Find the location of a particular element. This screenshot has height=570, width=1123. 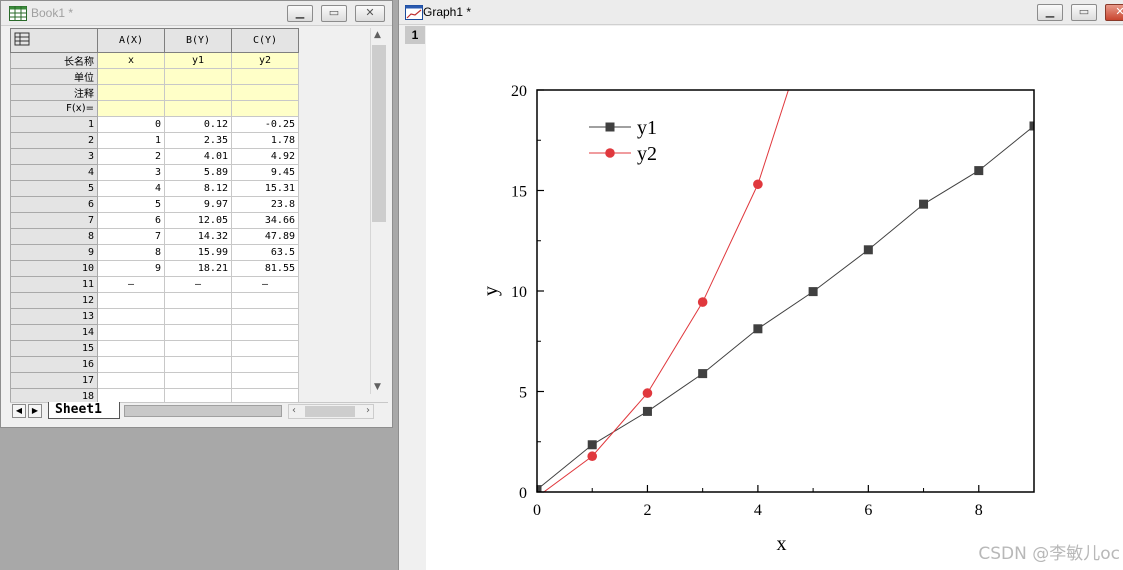

data-cell: 81.55 is located at coordinates (265, 268).